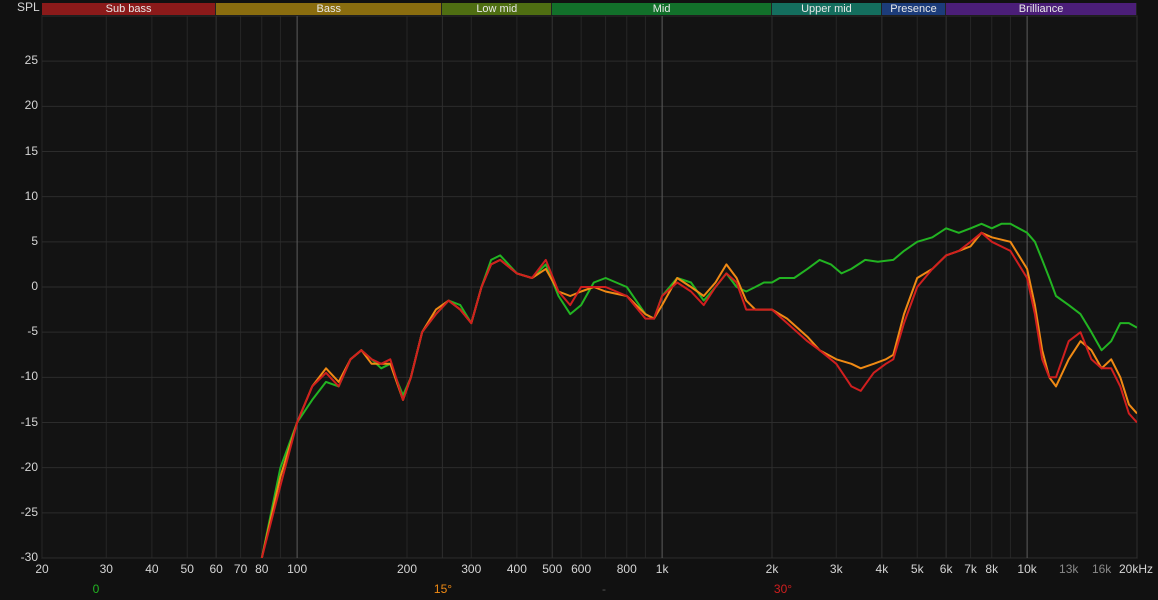 The height and width of the screenshot is (600, 1158). Describe the element at coordinates (31, 60) in the screenshot. I see `y-tick-label: 25` at that location.